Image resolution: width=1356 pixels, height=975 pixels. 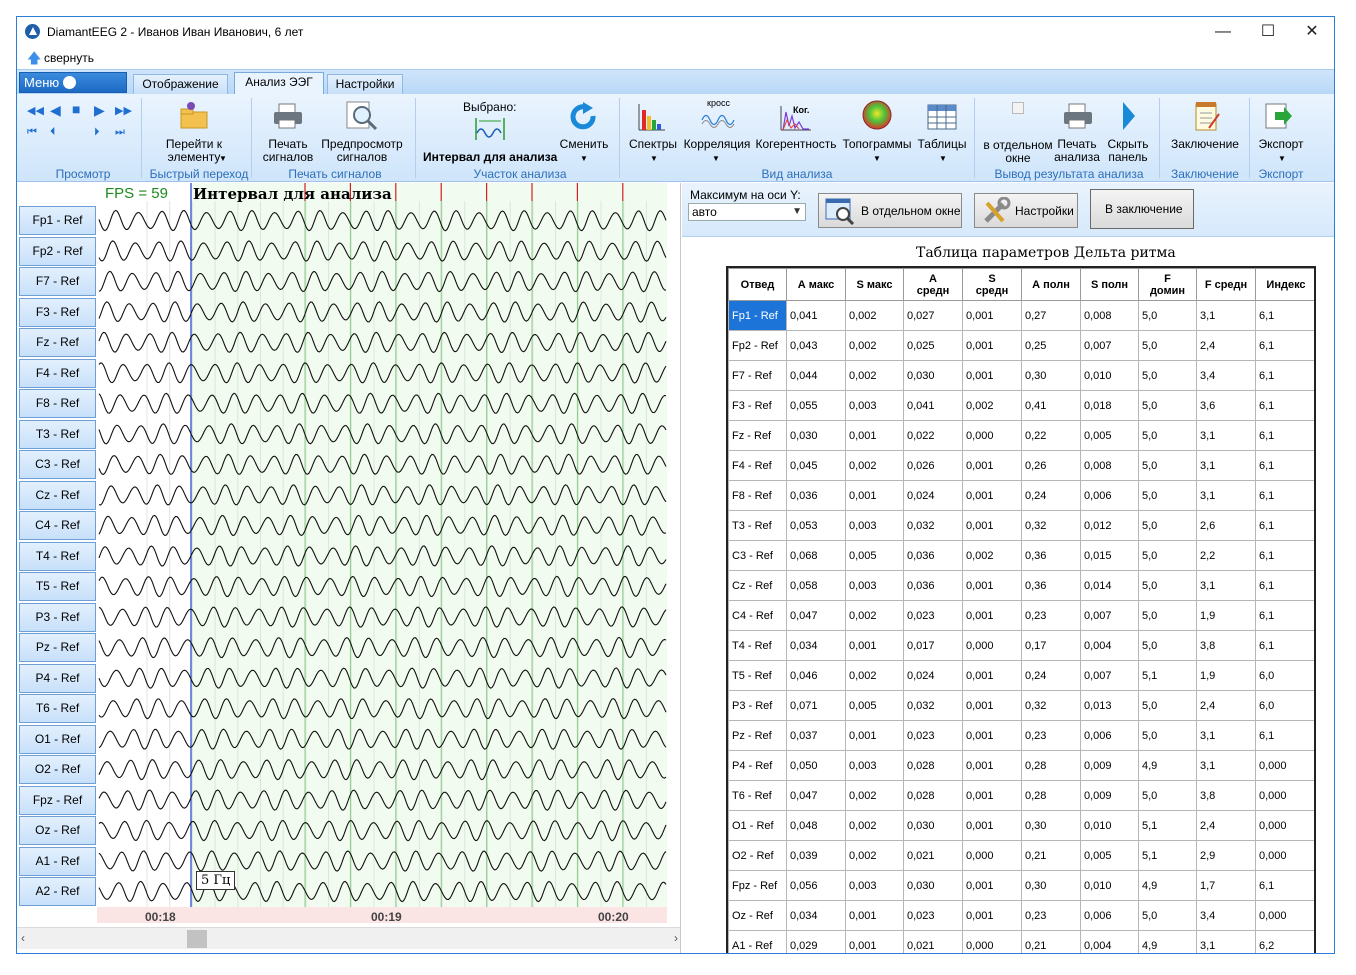 What do you see at coordinates (933, 375) in the screenshot?
I see `table-cell: 0,030` at bounding box center [933, 375].